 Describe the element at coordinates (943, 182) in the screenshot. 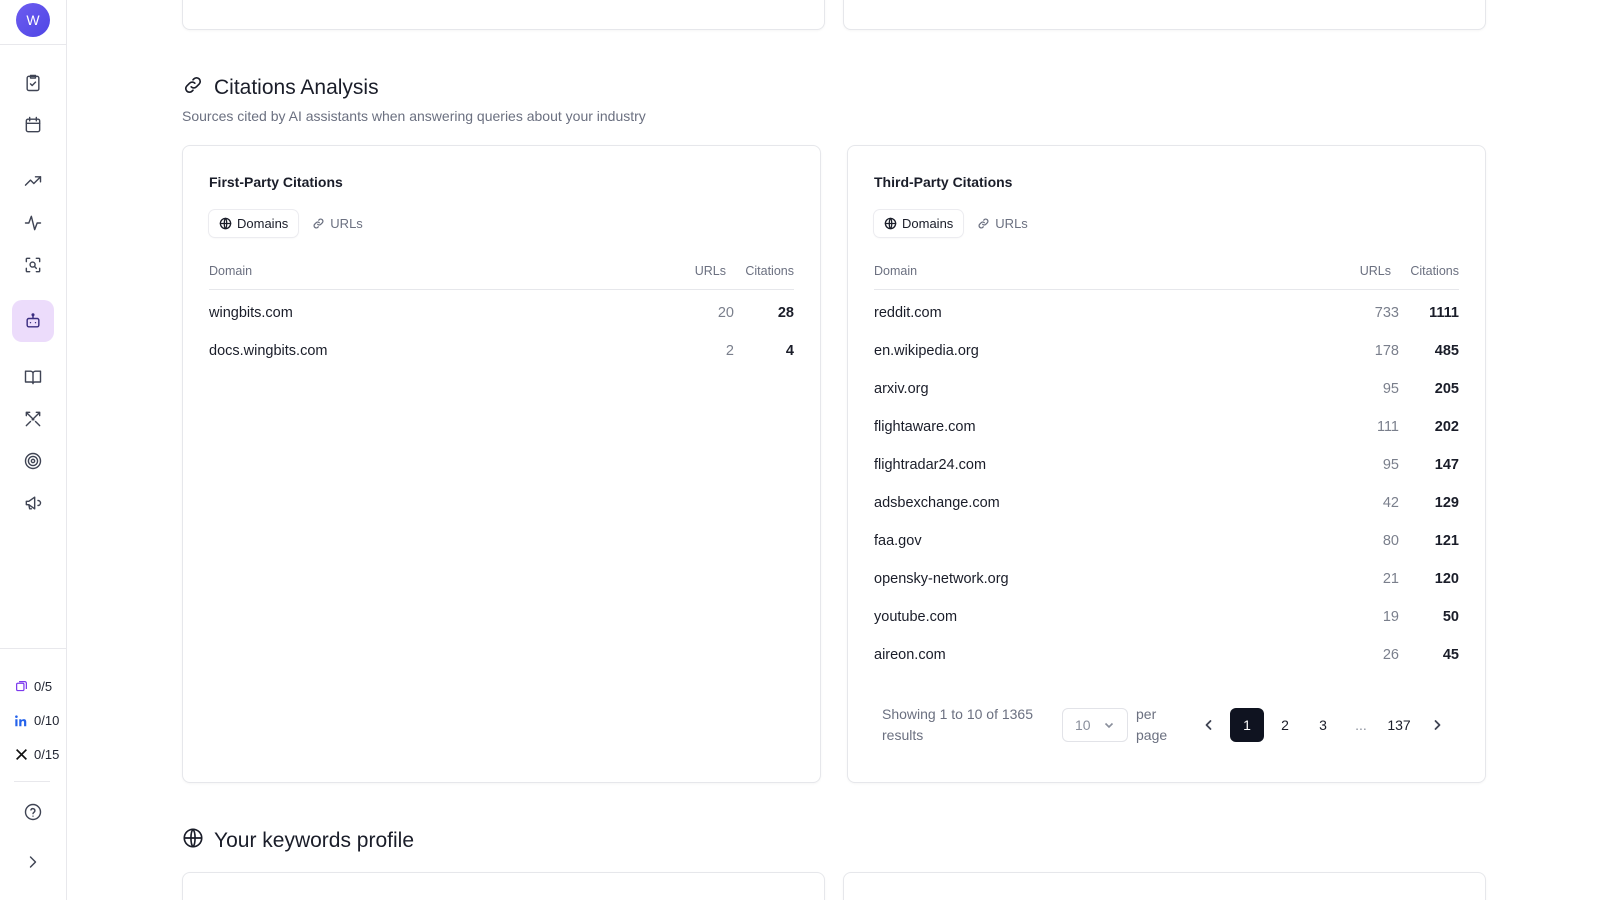

I see `third-party-title: Third-Party Citations` at that location.